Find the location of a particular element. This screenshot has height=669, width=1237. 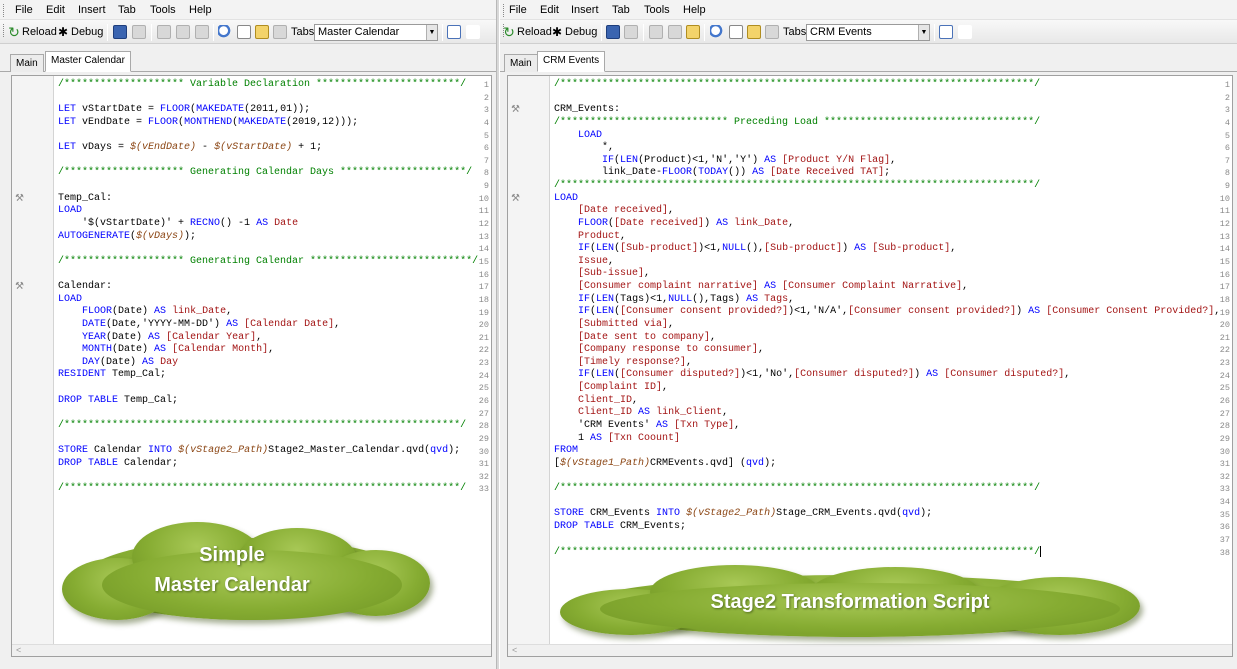

code-token: [Consumer Consent Provided?] is located at coordinates (1130, 312).